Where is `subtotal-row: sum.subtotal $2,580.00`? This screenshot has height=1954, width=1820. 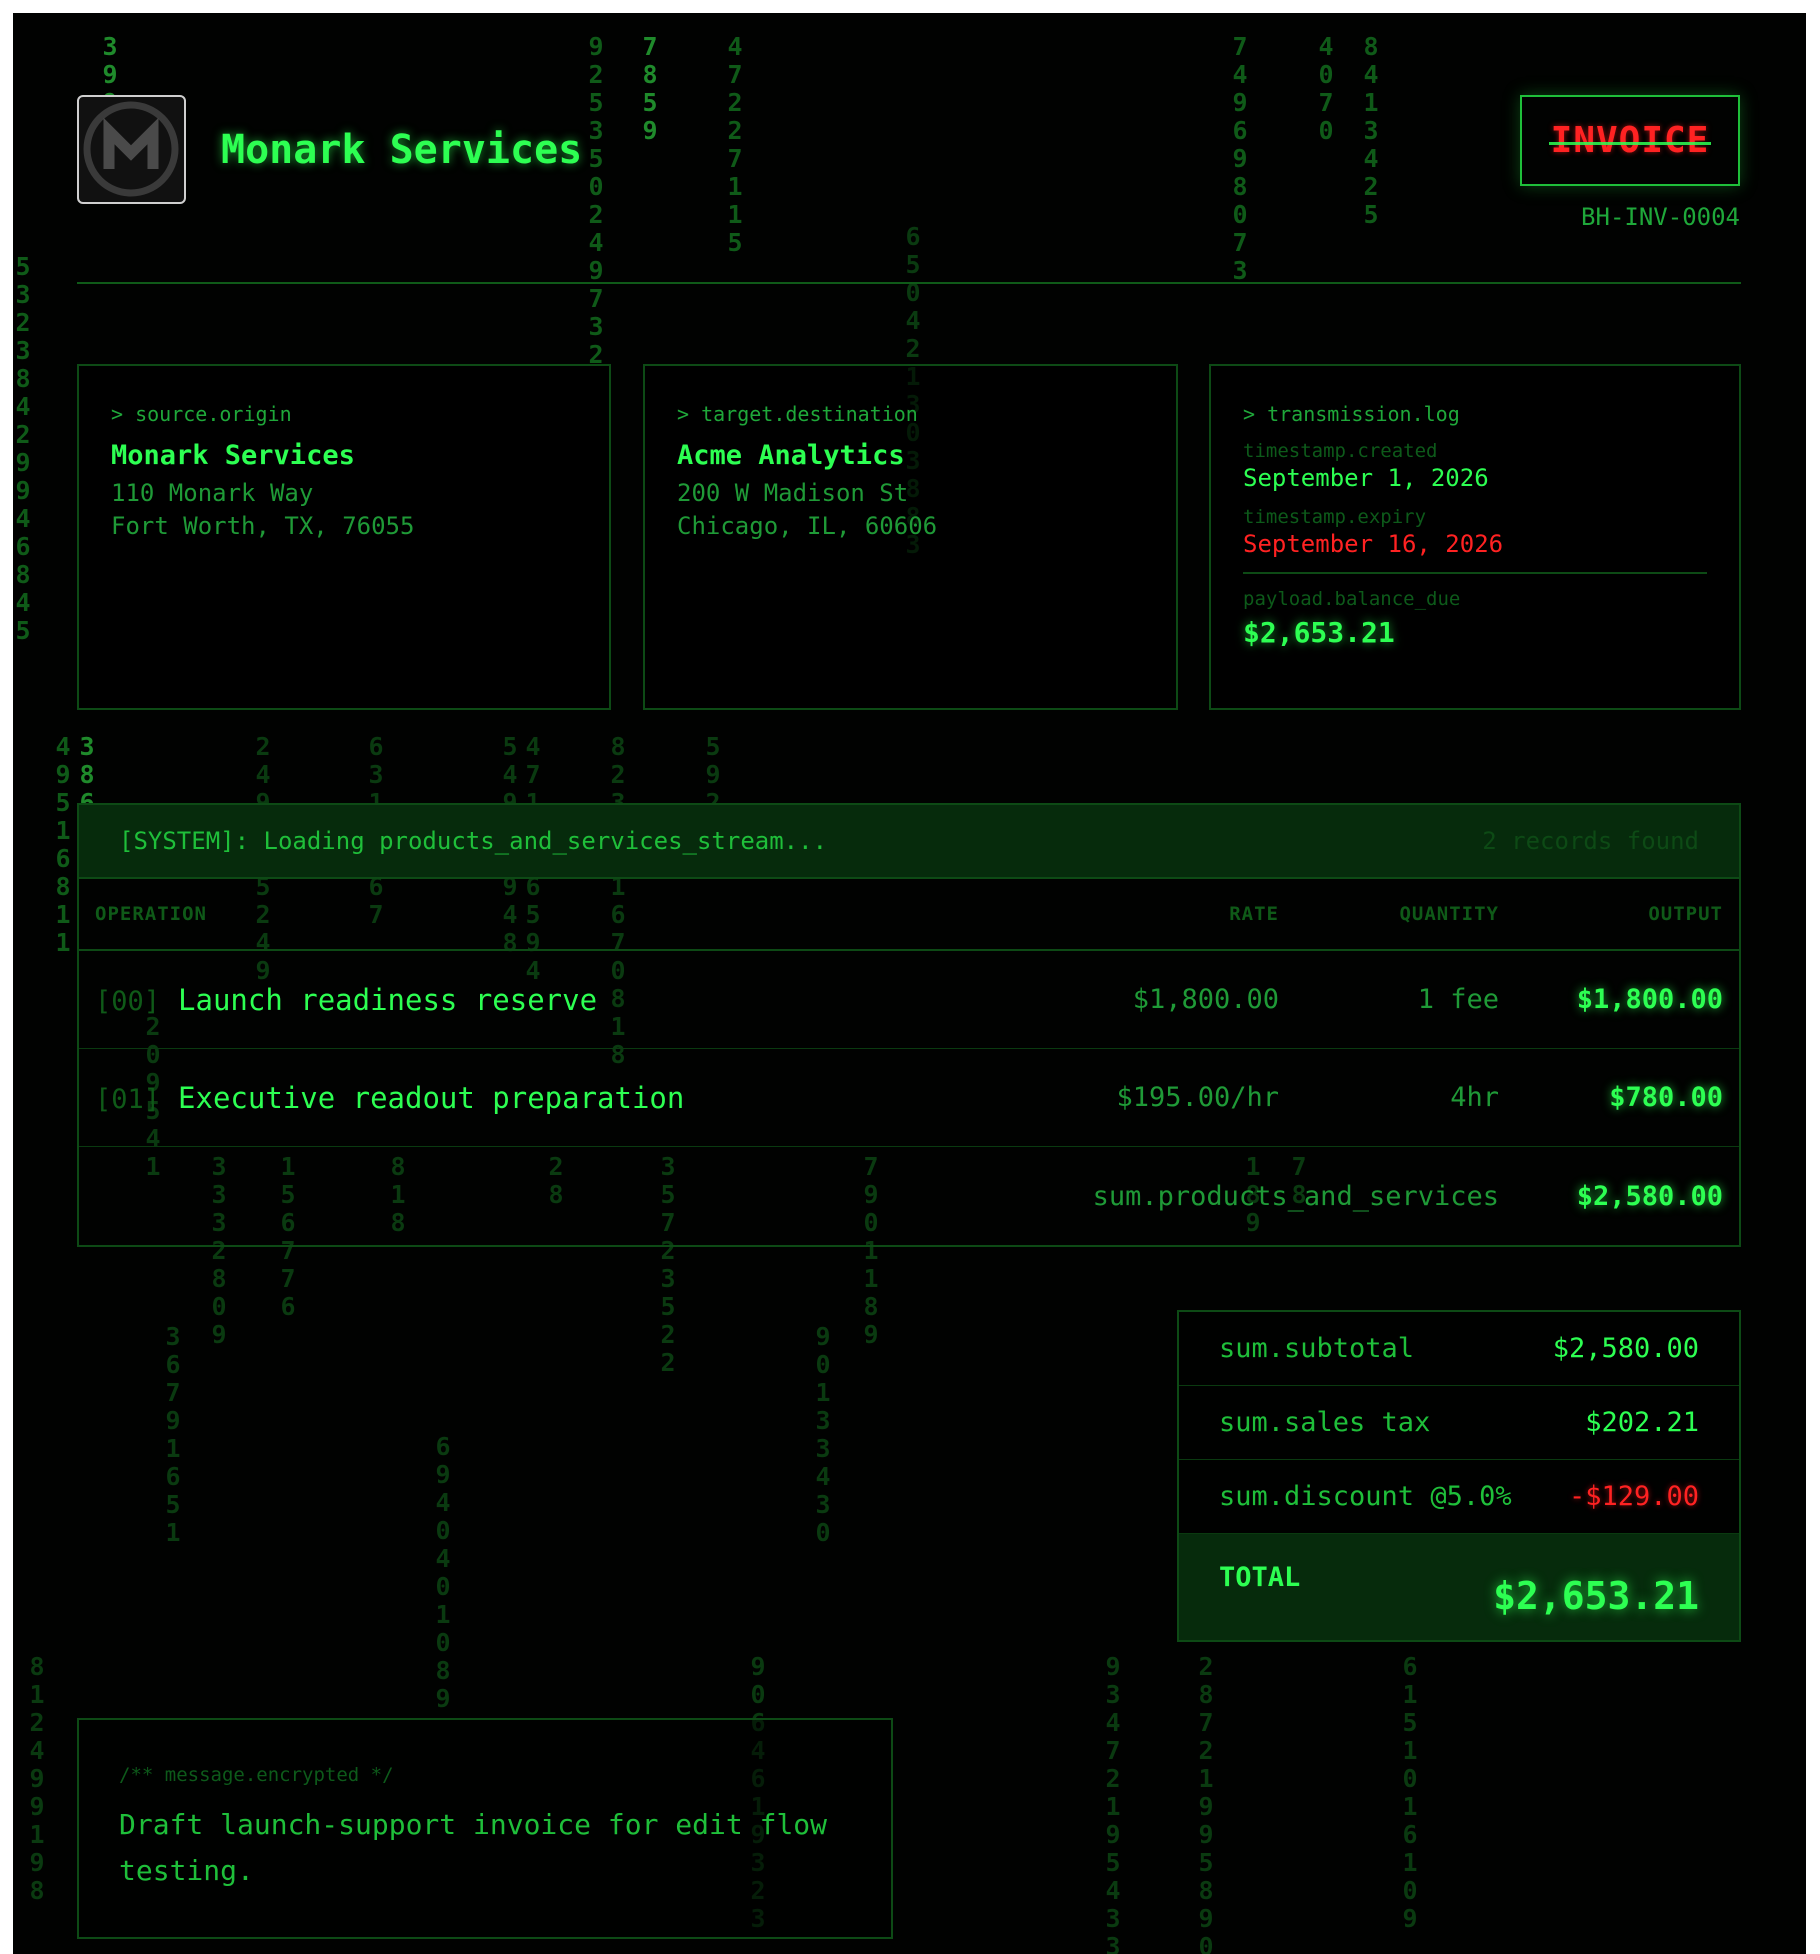
subtotal-row: sum.subtotal $2,580.00 is located at coordinates (1459, 1349).